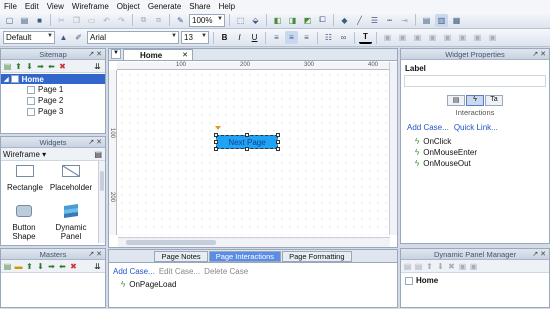 The height and width of the screenshot is (309, 550). Describe the element at coordinates (387, 37) in the screenshot. I see `arrange-icon-1: ▣` at that location.